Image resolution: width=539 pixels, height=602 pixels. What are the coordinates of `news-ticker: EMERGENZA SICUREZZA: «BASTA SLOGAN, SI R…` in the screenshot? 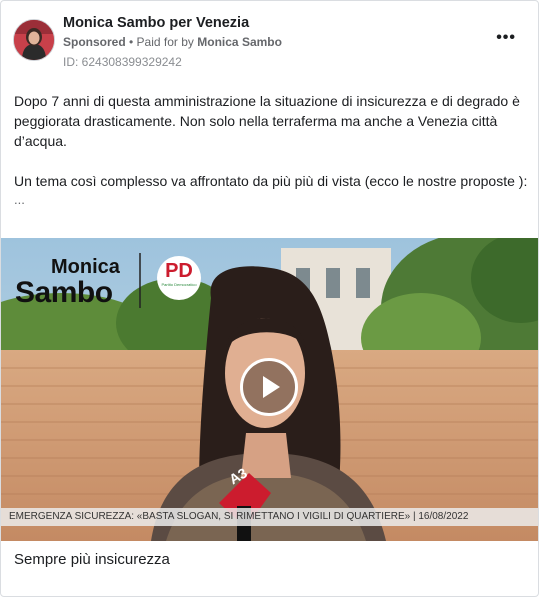 It's located at (269, 517).